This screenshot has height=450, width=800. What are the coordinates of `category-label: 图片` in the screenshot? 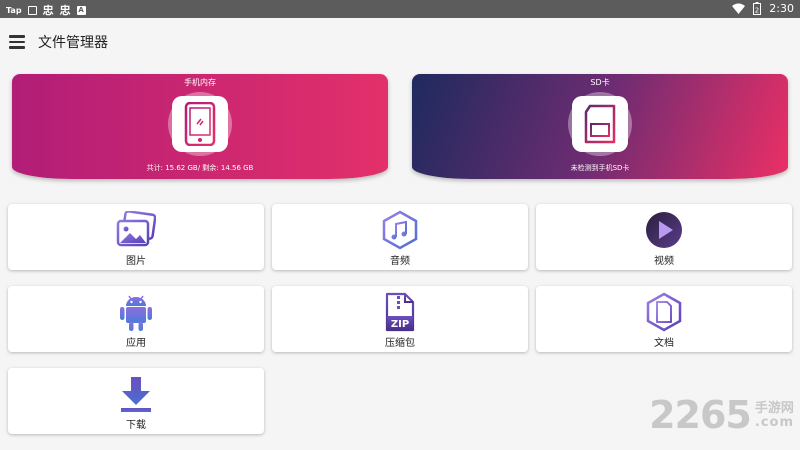 It's located at (136, 261).